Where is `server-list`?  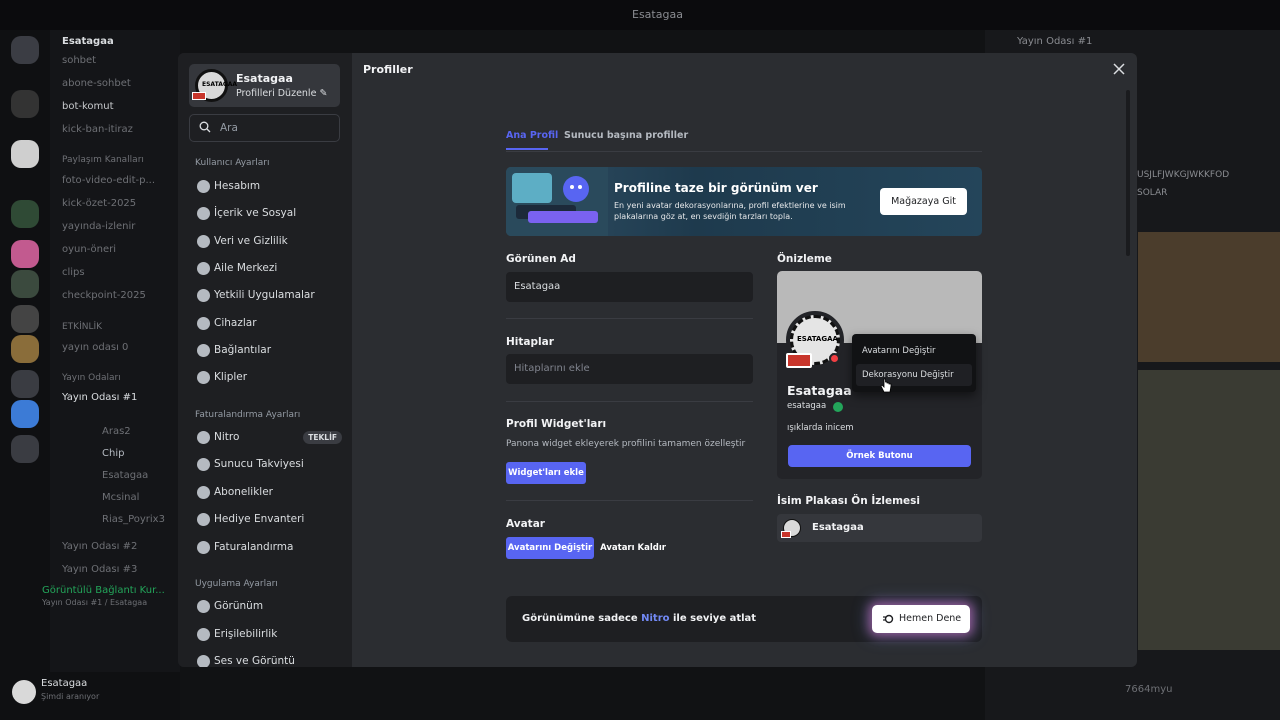
server-list is located at coordinates (25, 375).